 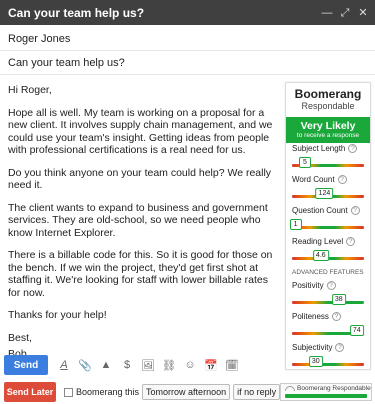 I want to click on condition-select: if no reply, so click(x=257, y=392).